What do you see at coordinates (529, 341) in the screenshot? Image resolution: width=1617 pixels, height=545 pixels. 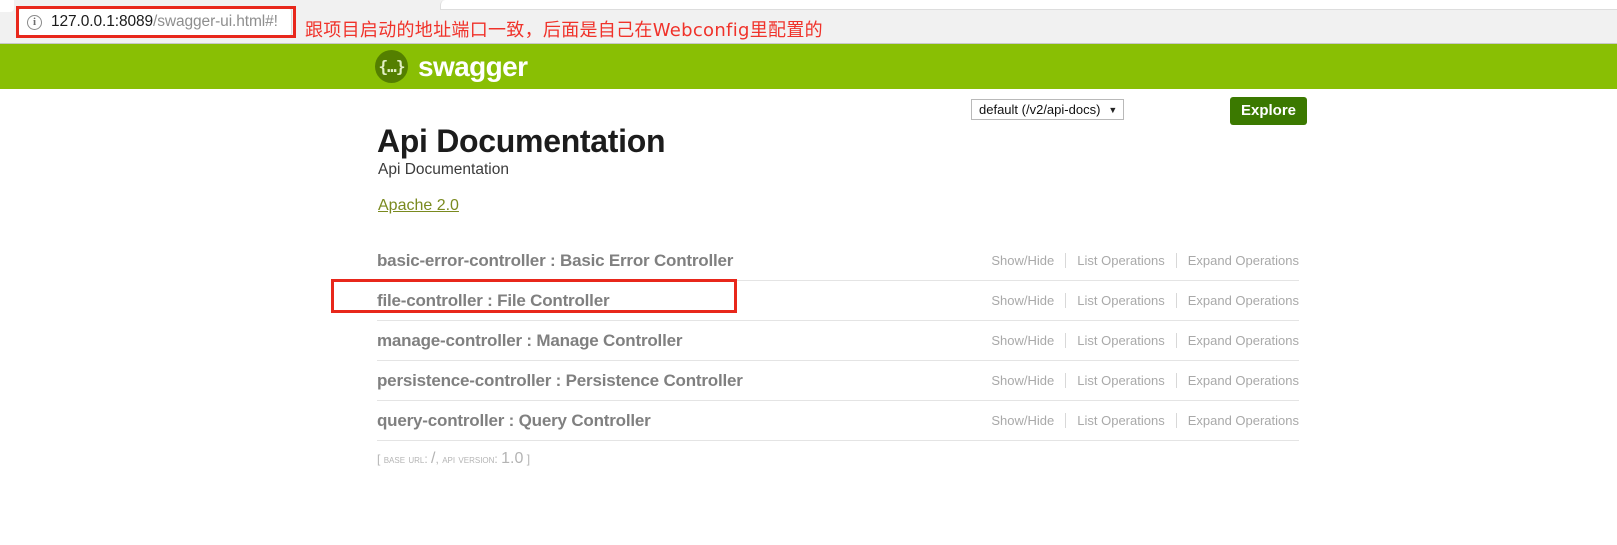 I see `resource-name-manage-controller: manage-controller : Manage Controller` at bounding box center [529, 341].